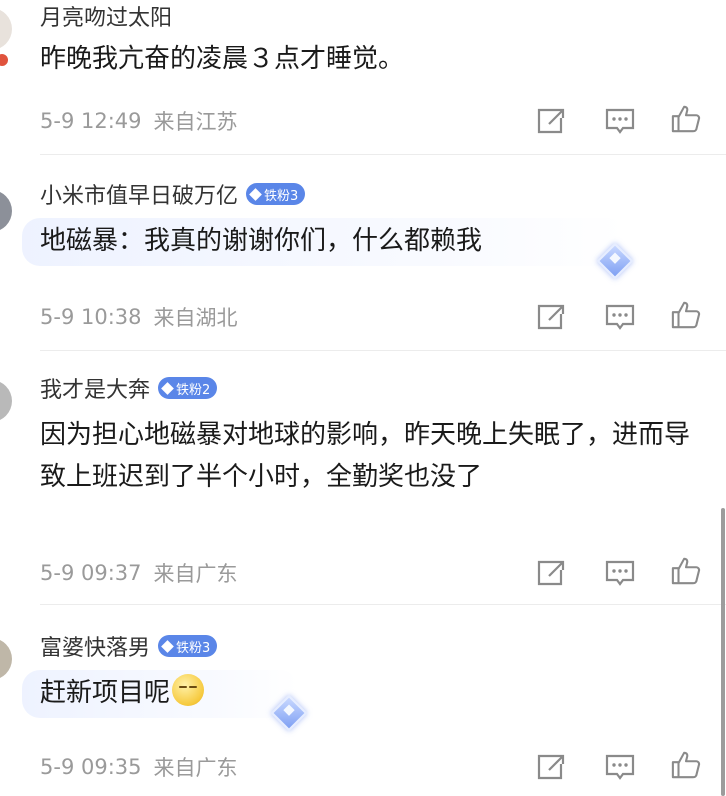 The width and height of the screenshot is (726, 796). I want to click on comment-text: 地磁暴：我真的谢谢你们，什么都赖我, so click(261, 241).